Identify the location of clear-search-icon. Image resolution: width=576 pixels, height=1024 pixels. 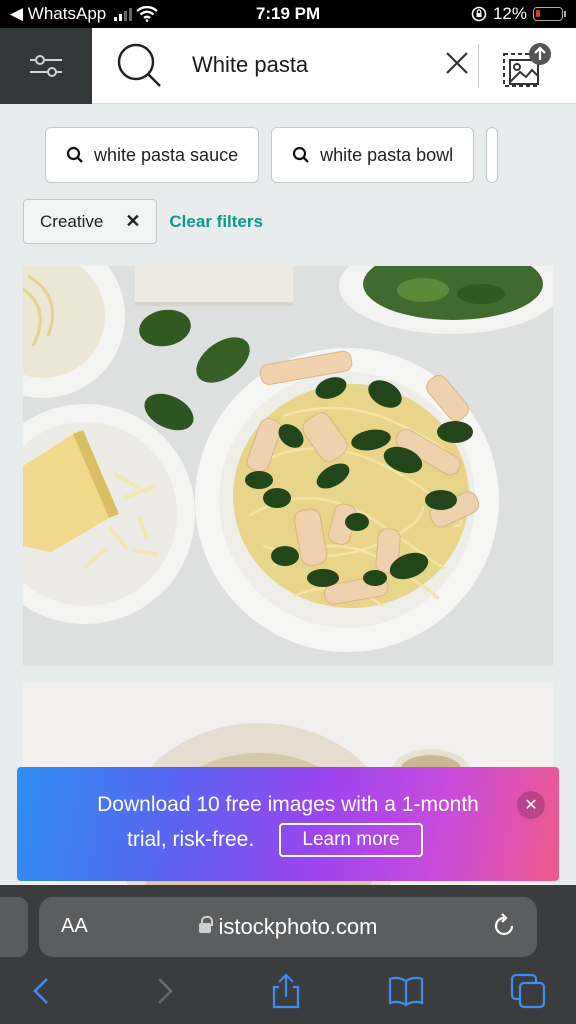
(457, 63).